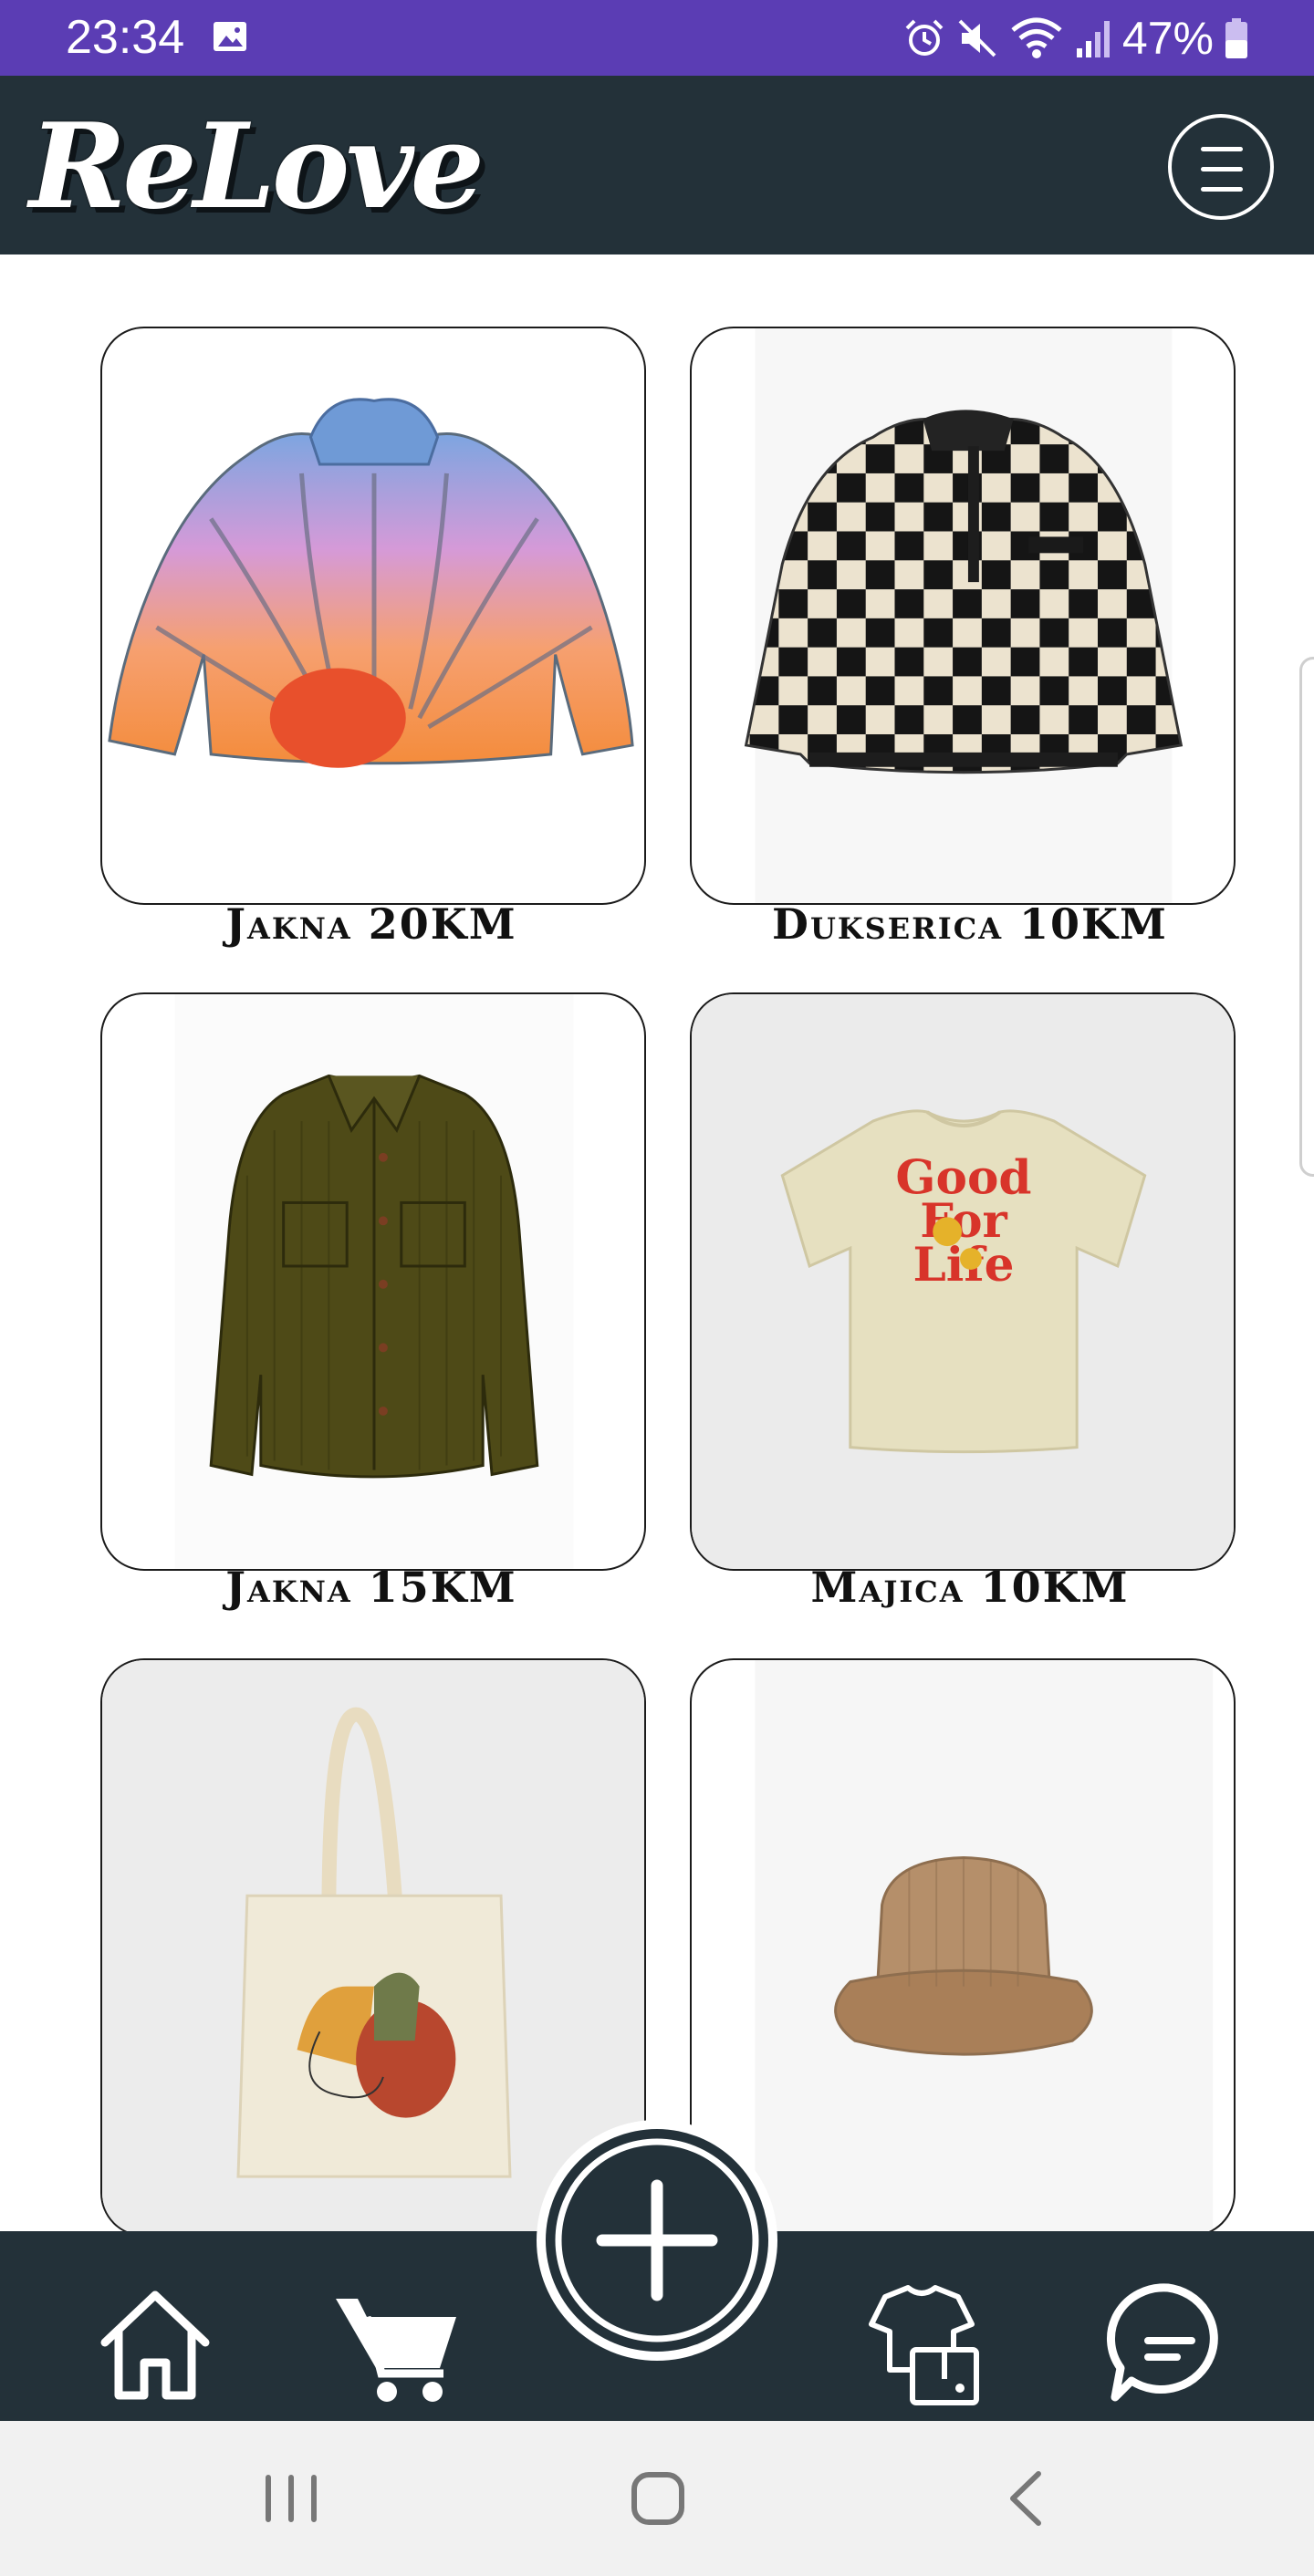  What do you see at coordinates (922, 2342) in the screenshot?
I see `wardrobe-icon` at bounding box center [922, 2342].